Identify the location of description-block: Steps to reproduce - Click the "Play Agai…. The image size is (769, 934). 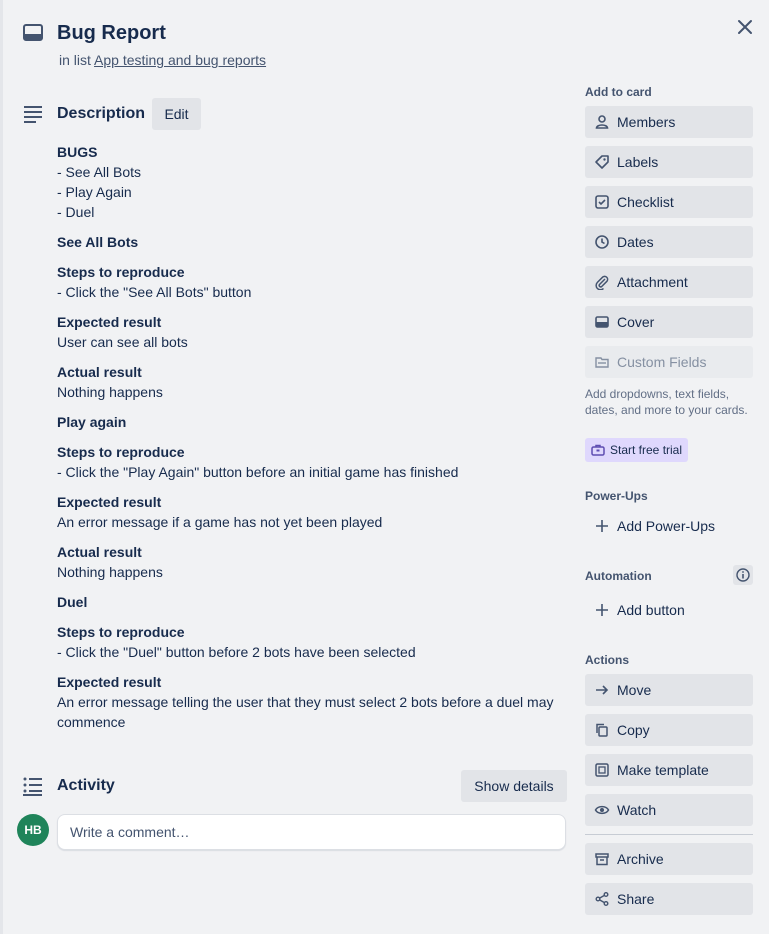
(312, 462).